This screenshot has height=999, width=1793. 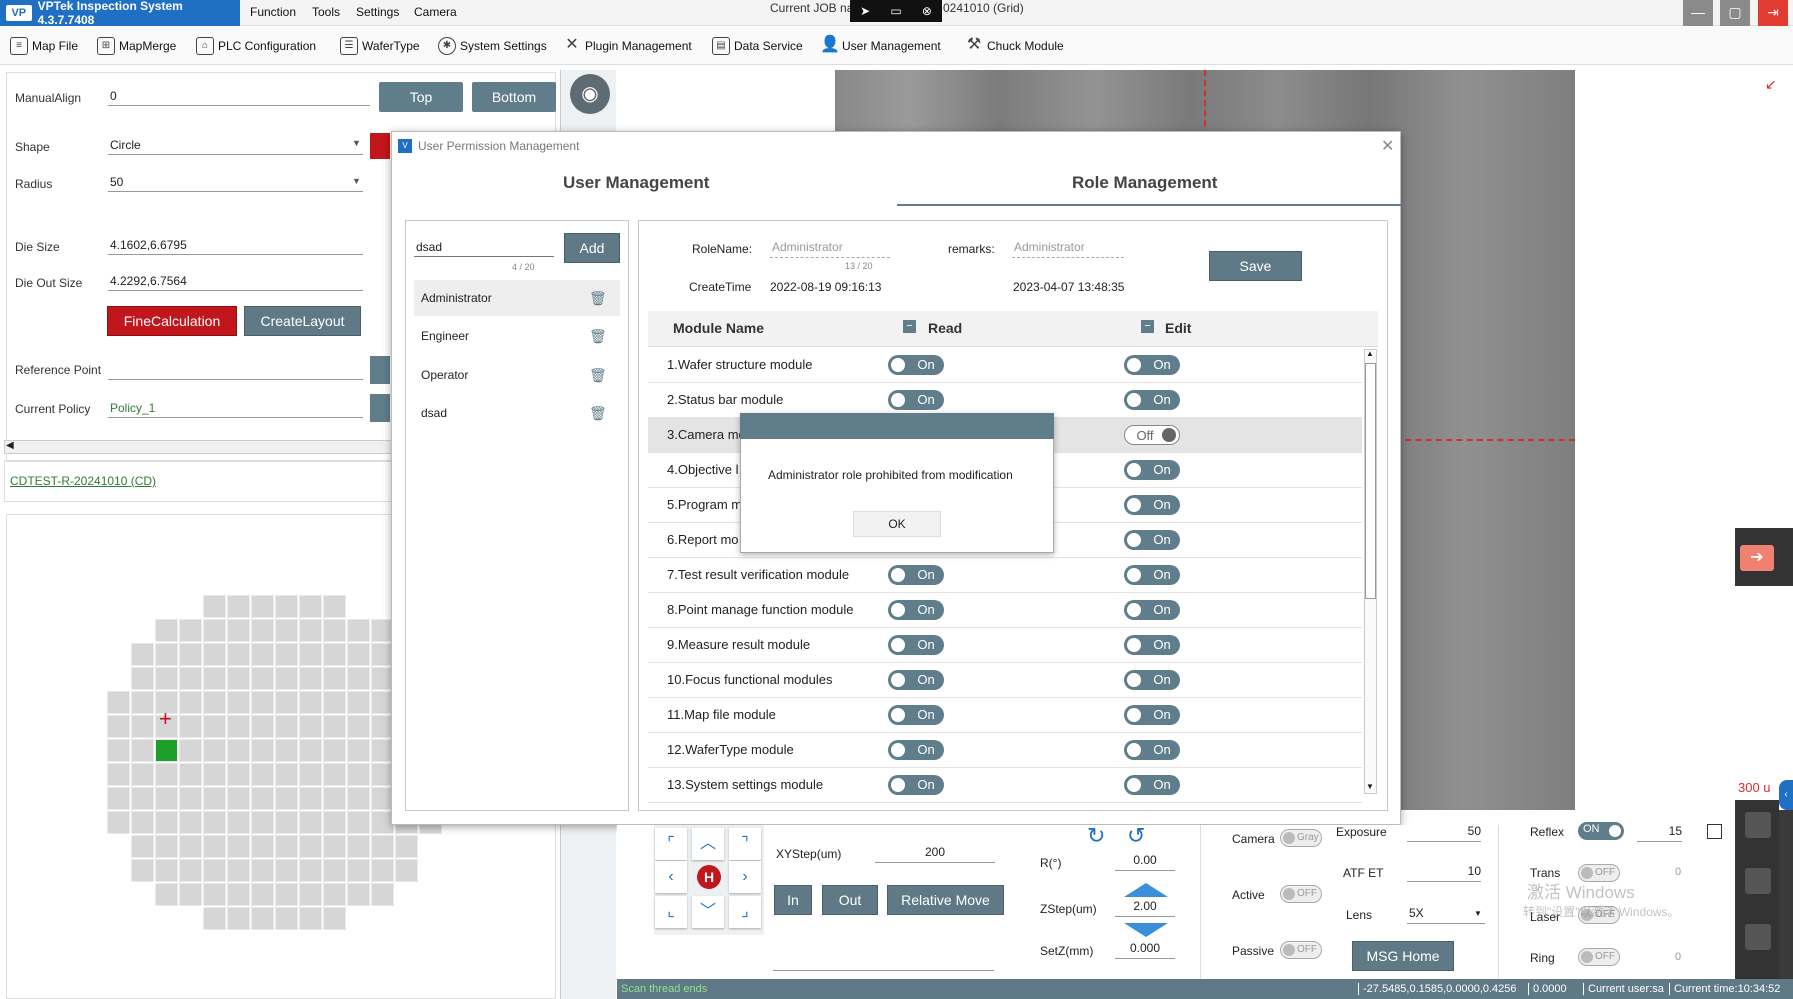 I want to click on radius-select: 50, so click(x=235, y=183).